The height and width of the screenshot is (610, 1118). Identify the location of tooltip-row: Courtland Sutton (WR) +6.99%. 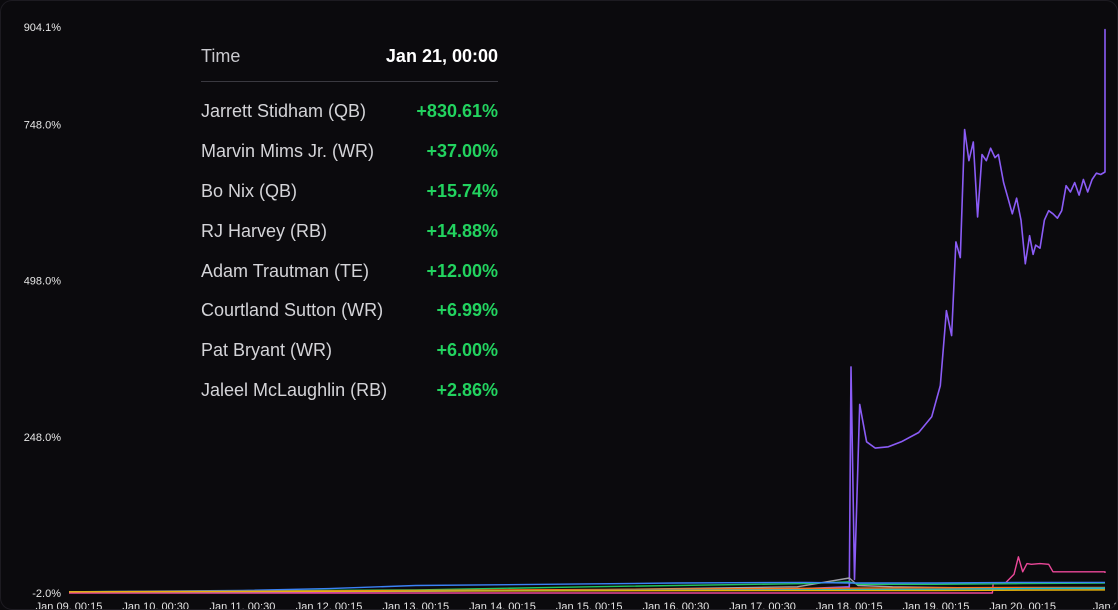
(349, 311).